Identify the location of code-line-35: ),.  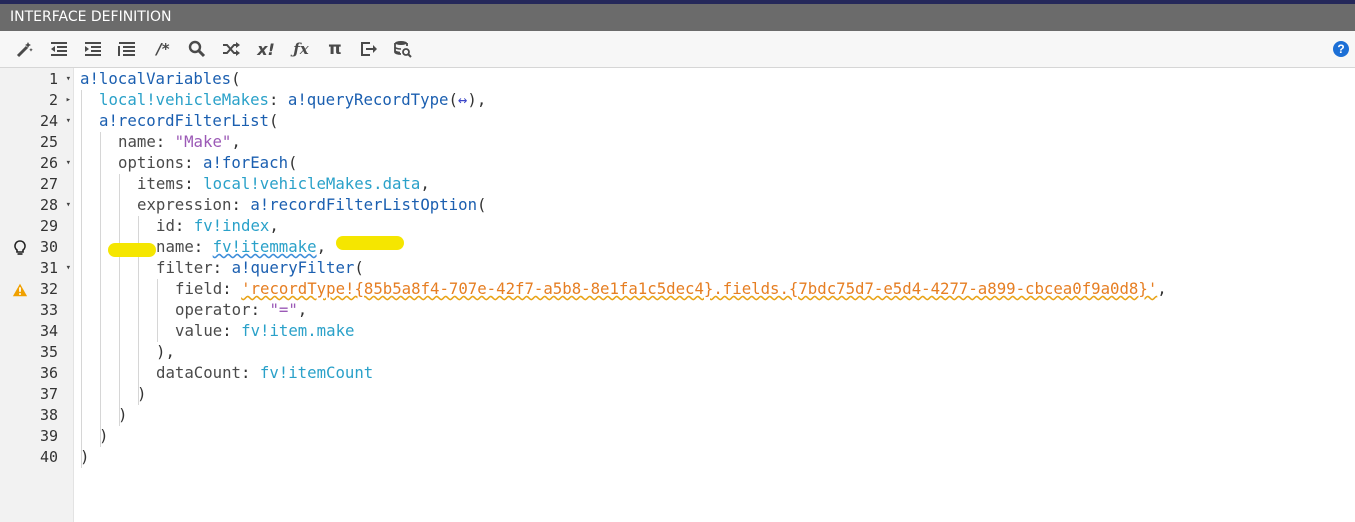
(165, 351).